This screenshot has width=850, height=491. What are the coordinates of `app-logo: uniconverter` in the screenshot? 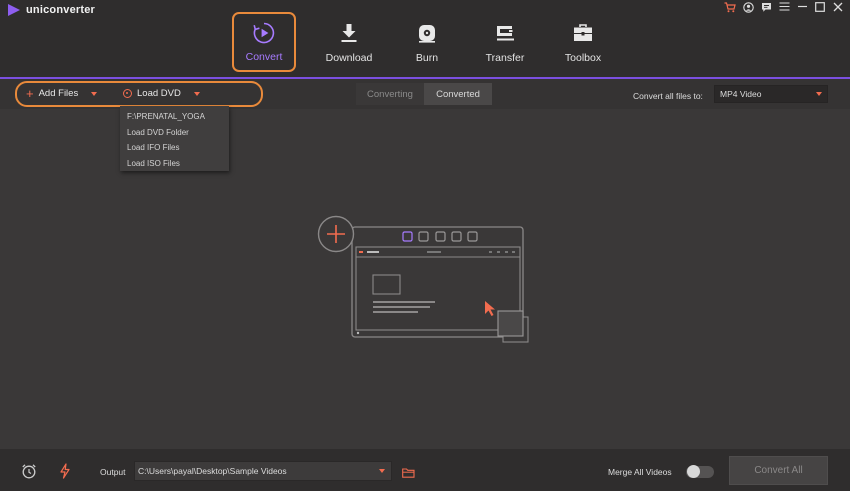 It's located at (51, 10).